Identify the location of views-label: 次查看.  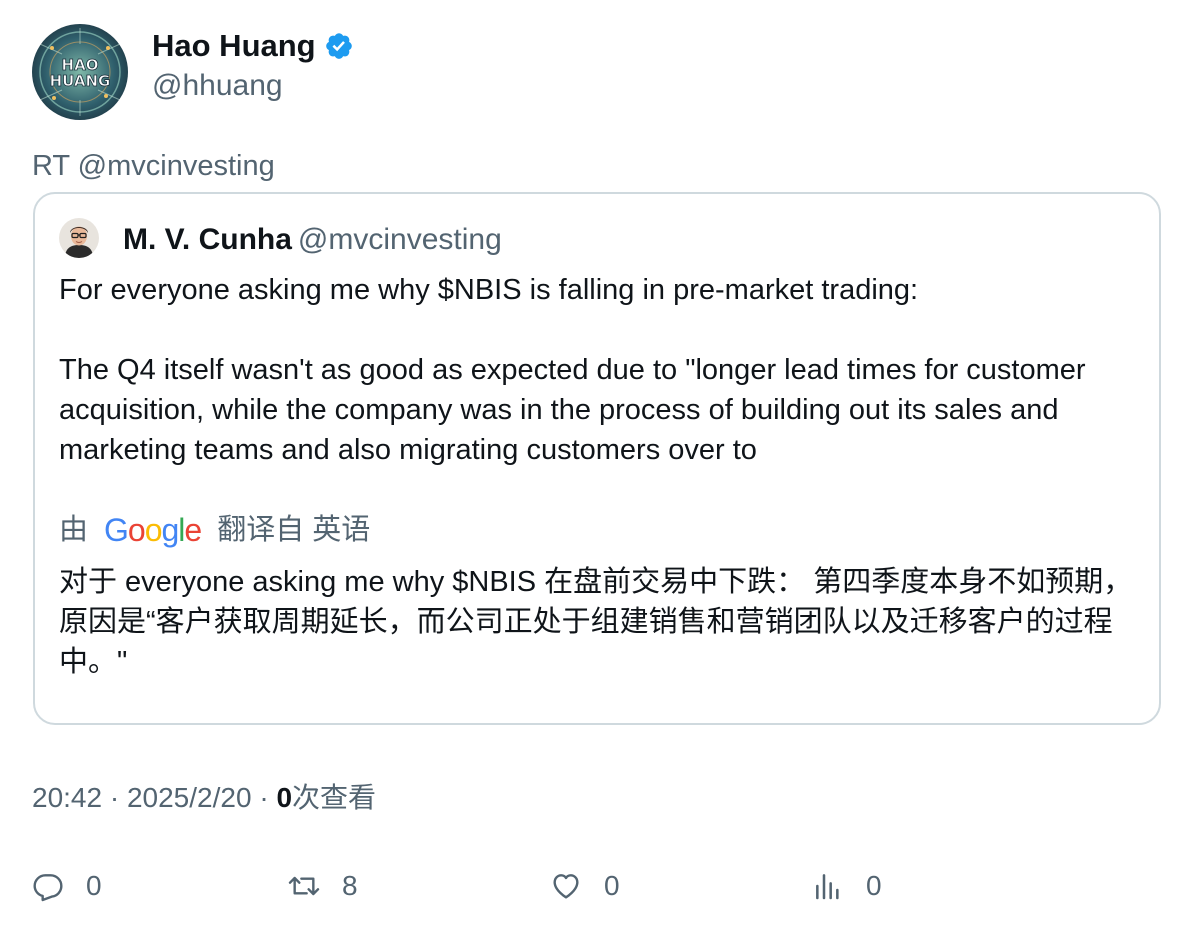
(334, 797).